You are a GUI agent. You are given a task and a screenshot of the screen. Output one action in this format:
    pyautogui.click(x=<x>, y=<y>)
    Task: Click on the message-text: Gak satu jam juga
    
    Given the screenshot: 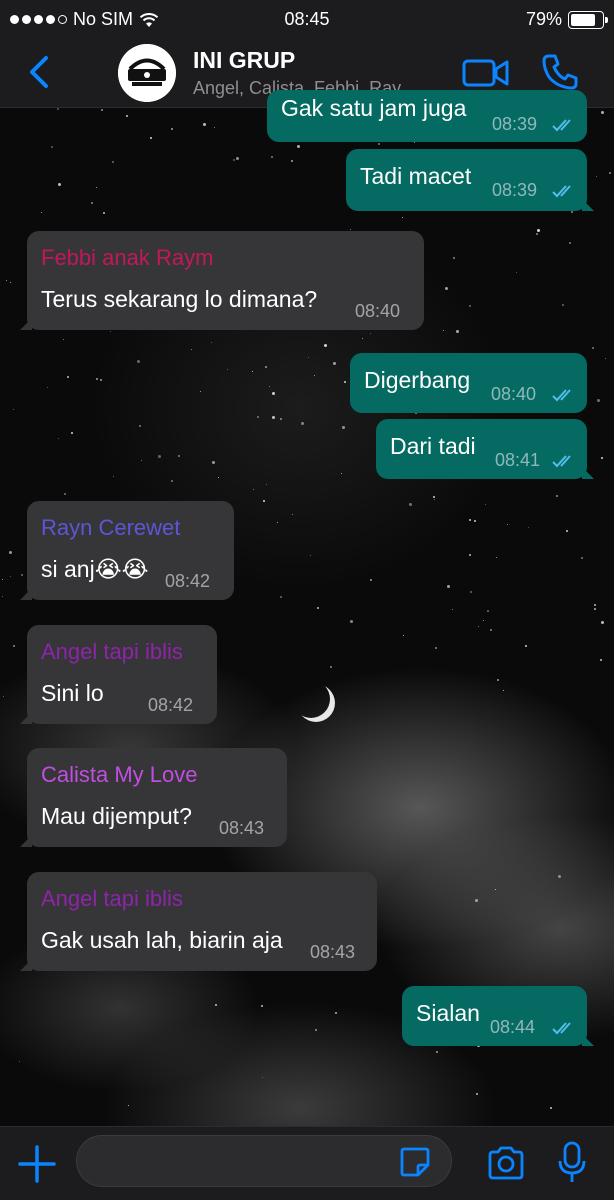 What is the action you would take?
    pyautogui.click(x=374, y=108)
    